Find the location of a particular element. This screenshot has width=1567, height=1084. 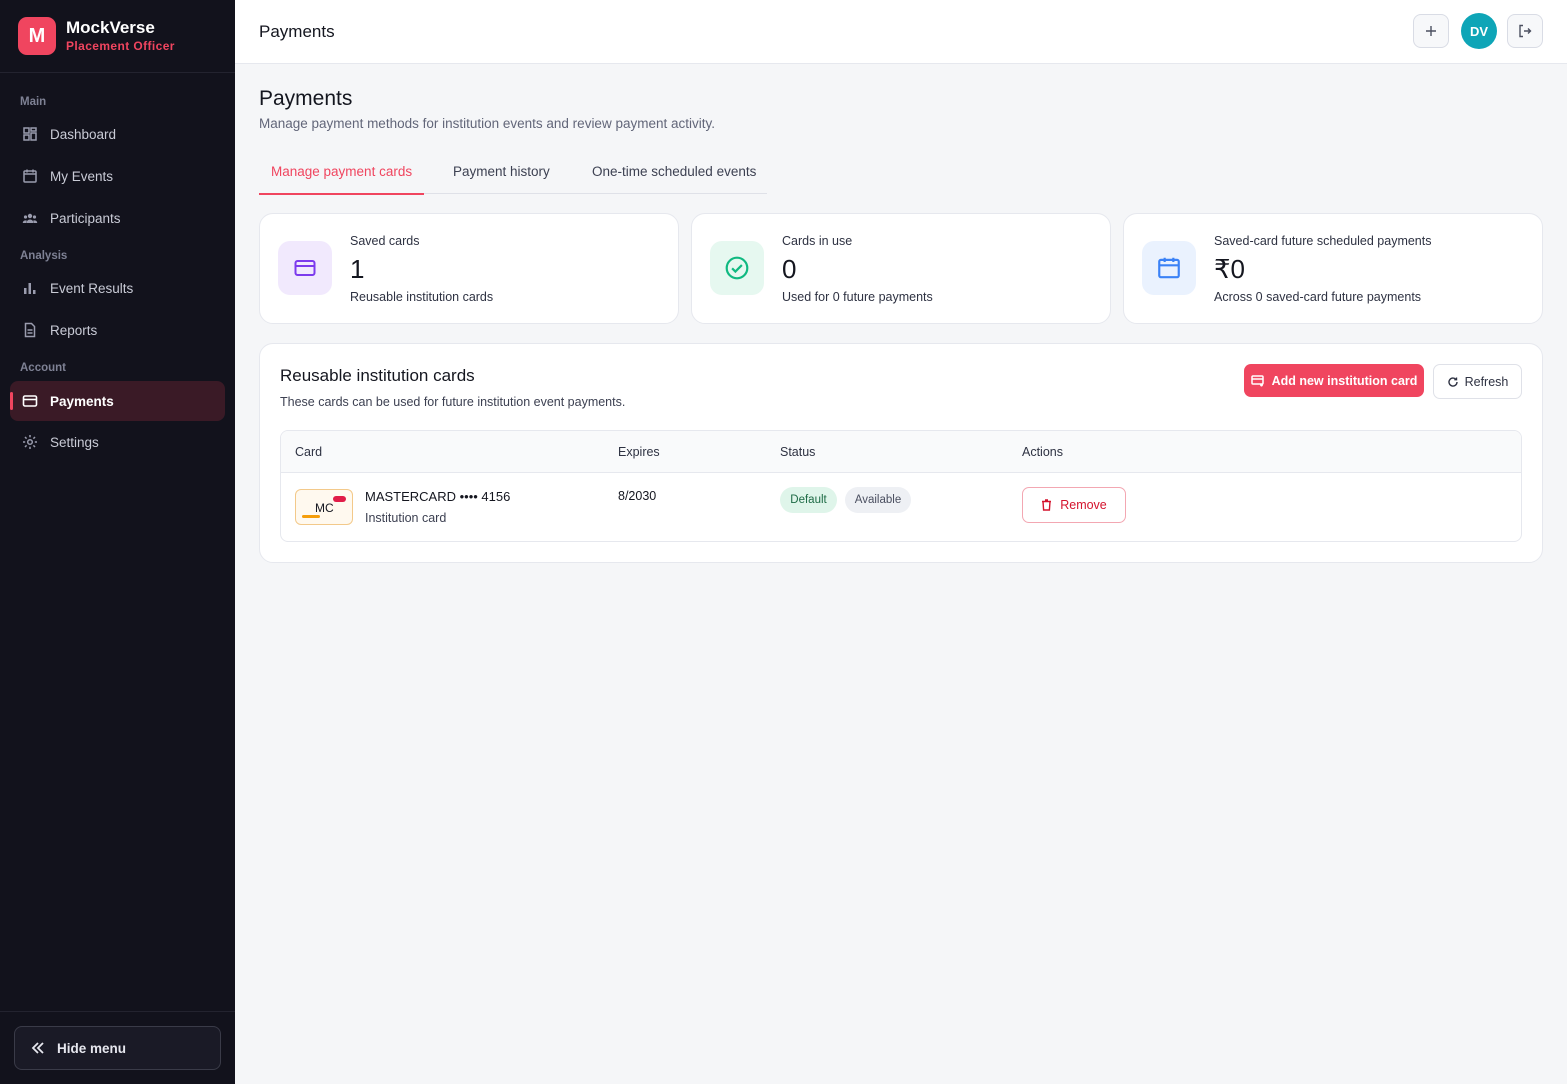

sidebar-item-event-results: Event Results is located at coordinates (117, 288).